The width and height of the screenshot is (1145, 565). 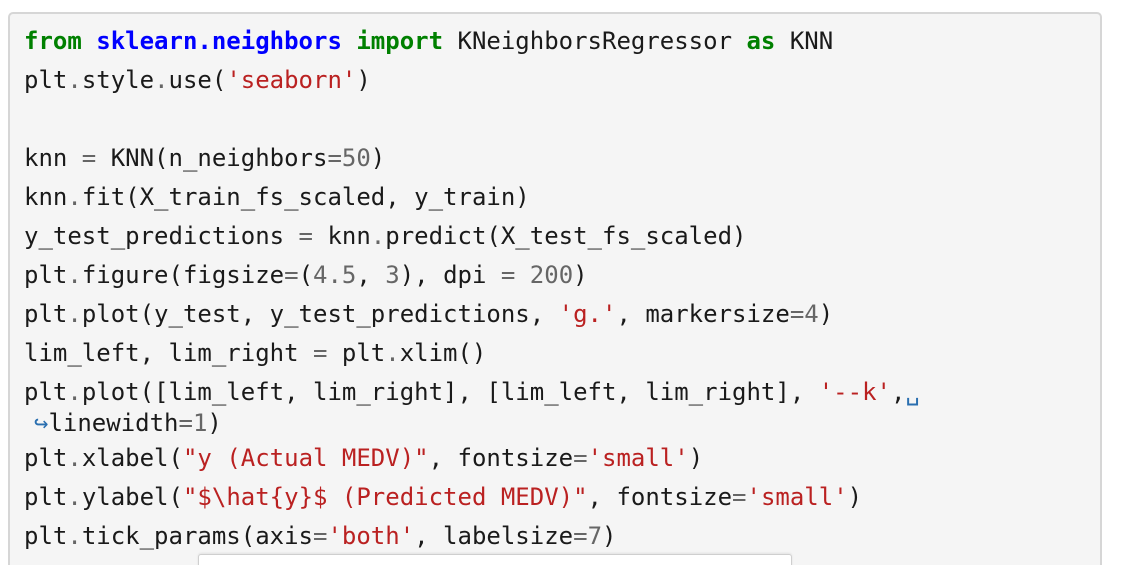 I want to click on line-wrap-icon: ␣, so click(x=912, y=392).